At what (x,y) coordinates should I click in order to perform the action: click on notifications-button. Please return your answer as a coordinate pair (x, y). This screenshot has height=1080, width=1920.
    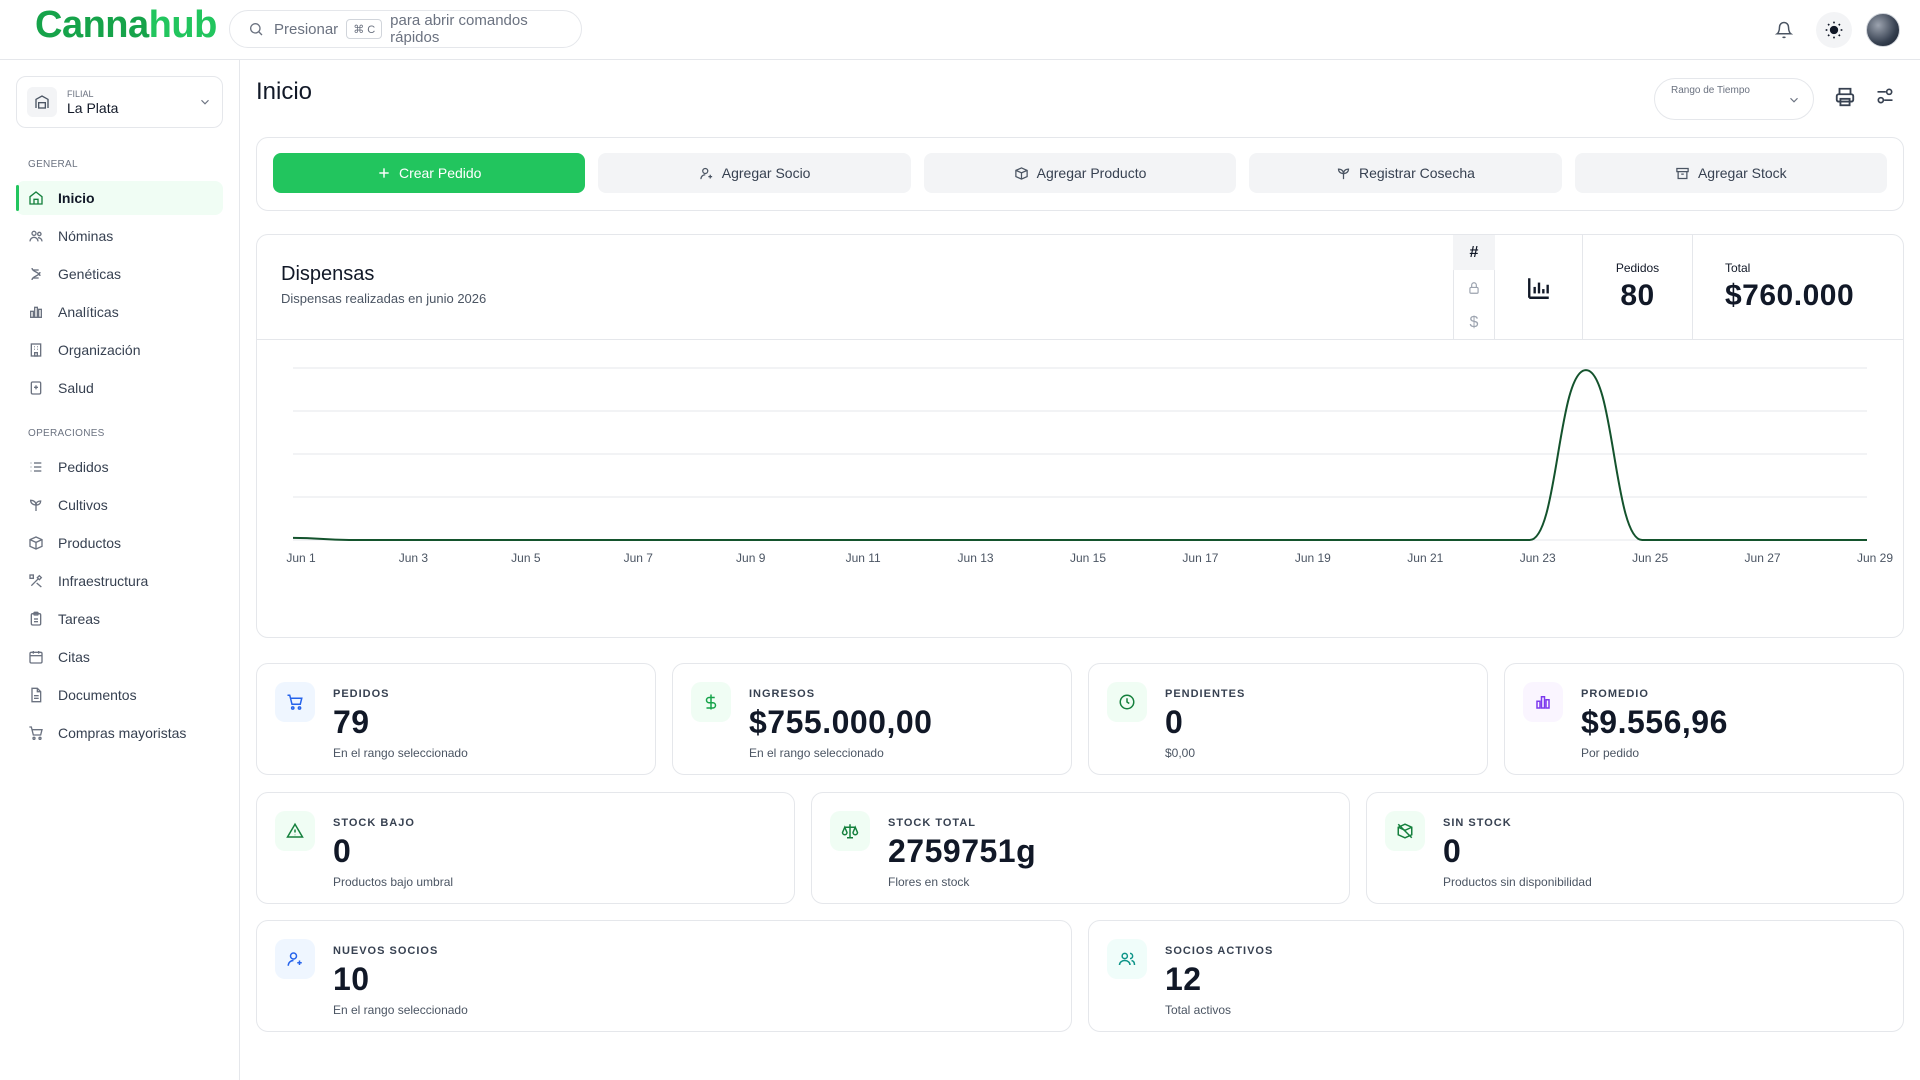
    Looking at the image, I should click on (1784, 30).